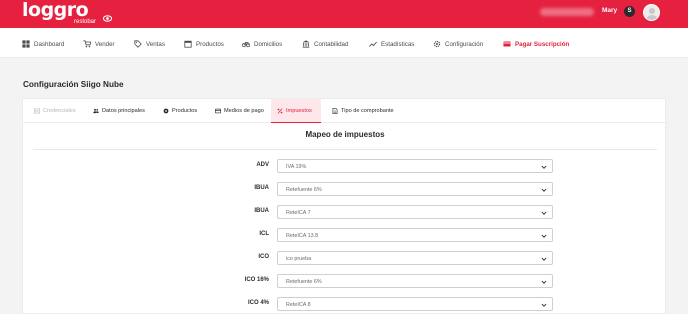 The image size is (688, 314). What do you see at coordinates (437, 44) in the screenshot?
I see `gear-icon` at bounding box center [437, 44].